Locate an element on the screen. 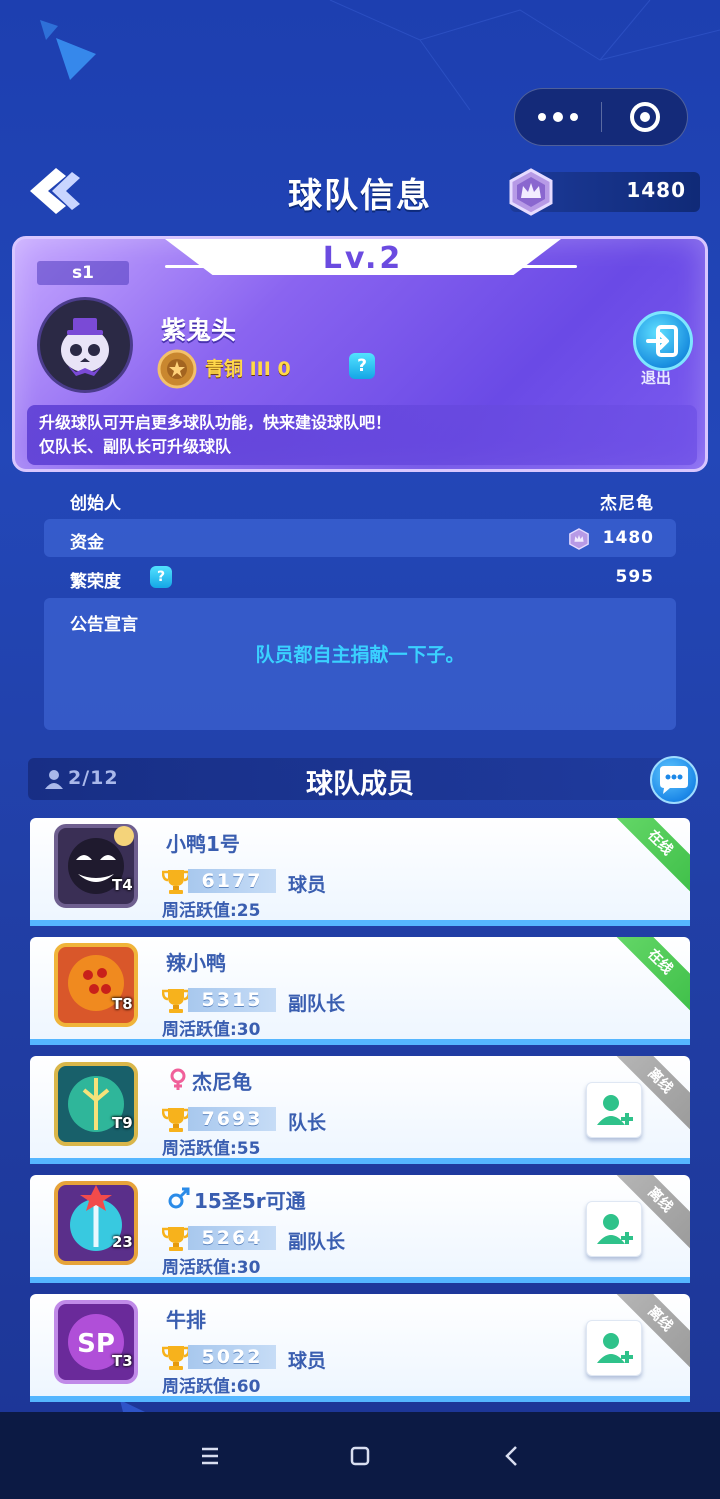 Image resolution: width=720 pixels, height=1499 pixels. member-level: T3 is located at coordinates (122, 1361).